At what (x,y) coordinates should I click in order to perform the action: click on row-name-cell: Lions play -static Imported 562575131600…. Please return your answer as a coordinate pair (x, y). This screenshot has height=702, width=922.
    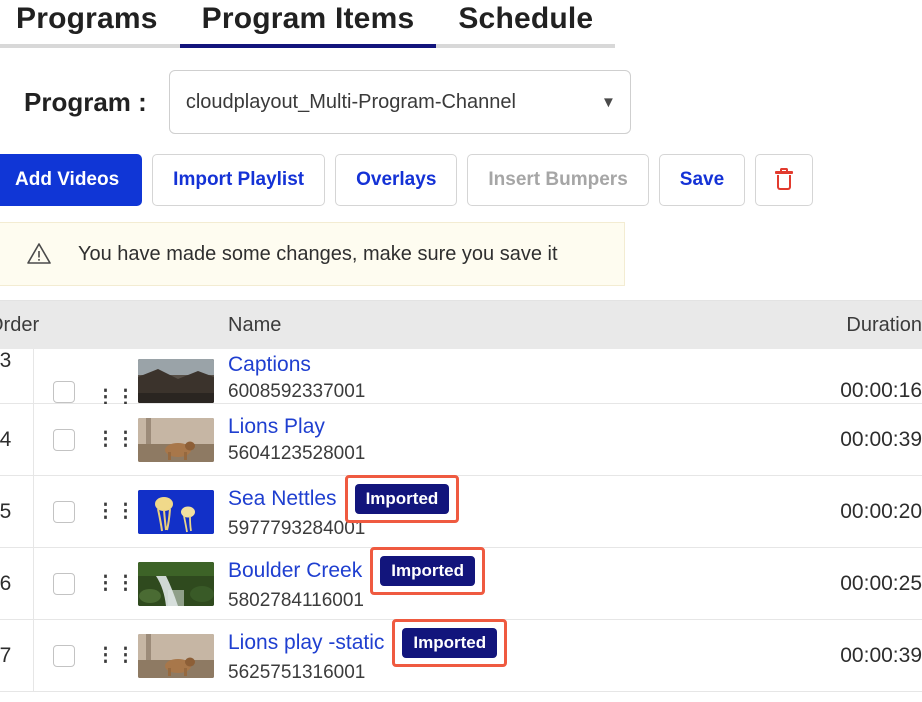
    Looking at the image, I should click on (487, 651).